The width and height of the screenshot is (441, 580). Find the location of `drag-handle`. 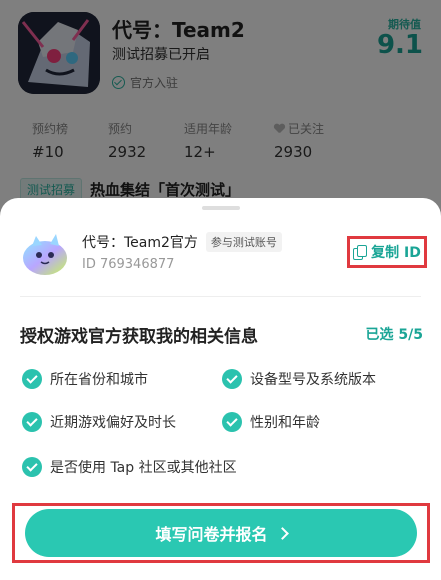

drag-handle is located at coordinates (221, 208).